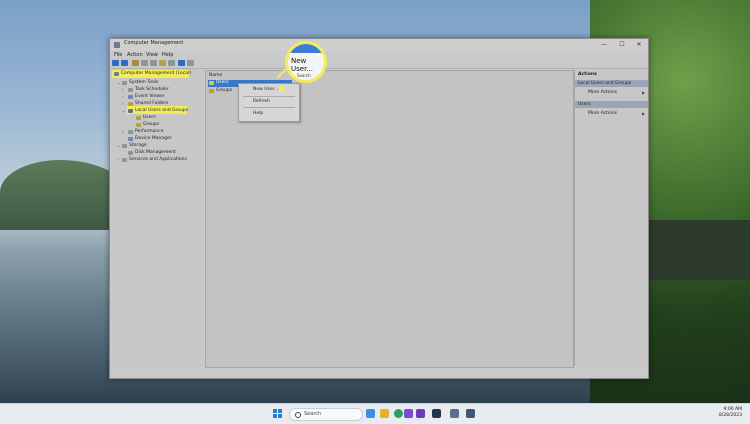  Describe the element at coordinates (124, 63) in the screenshot. I see `forward-arrow-icon` at that location.